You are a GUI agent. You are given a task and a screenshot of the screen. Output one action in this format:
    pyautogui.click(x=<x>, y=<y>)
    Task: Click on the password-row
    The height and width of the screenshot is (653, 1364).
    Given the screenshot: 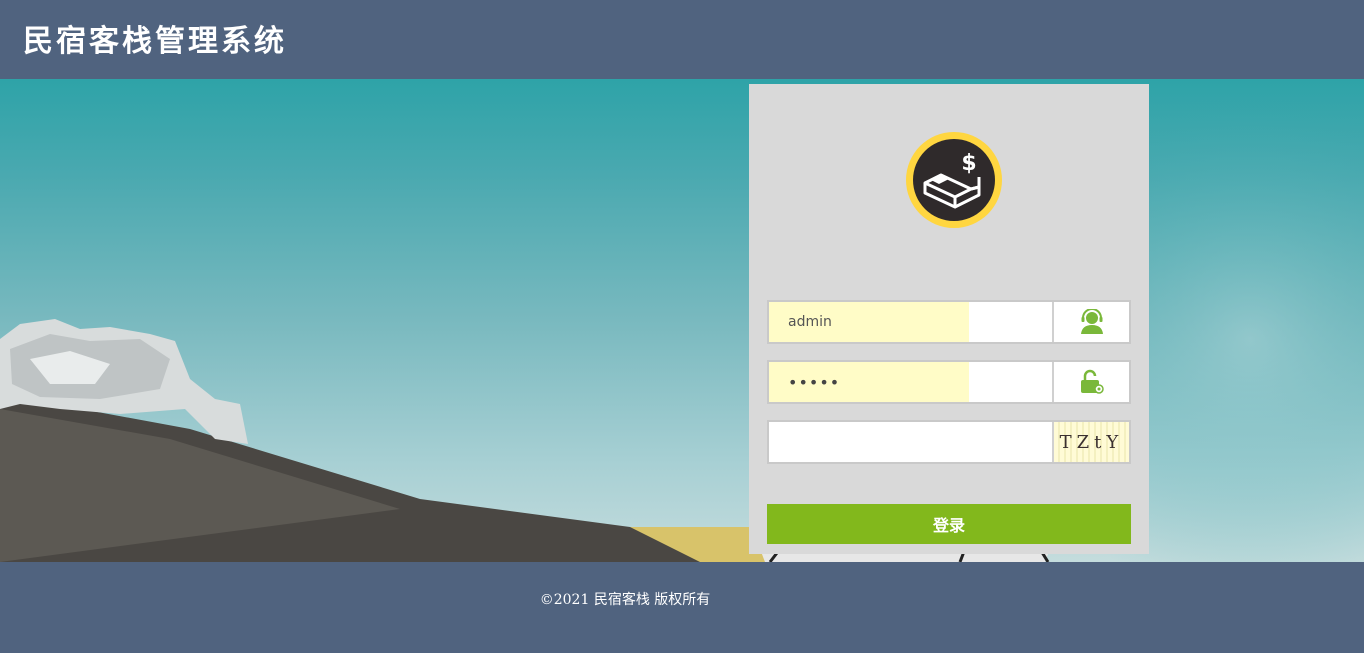 What is the action you would take?
    pyautogui.click(x=949, y=382)
    